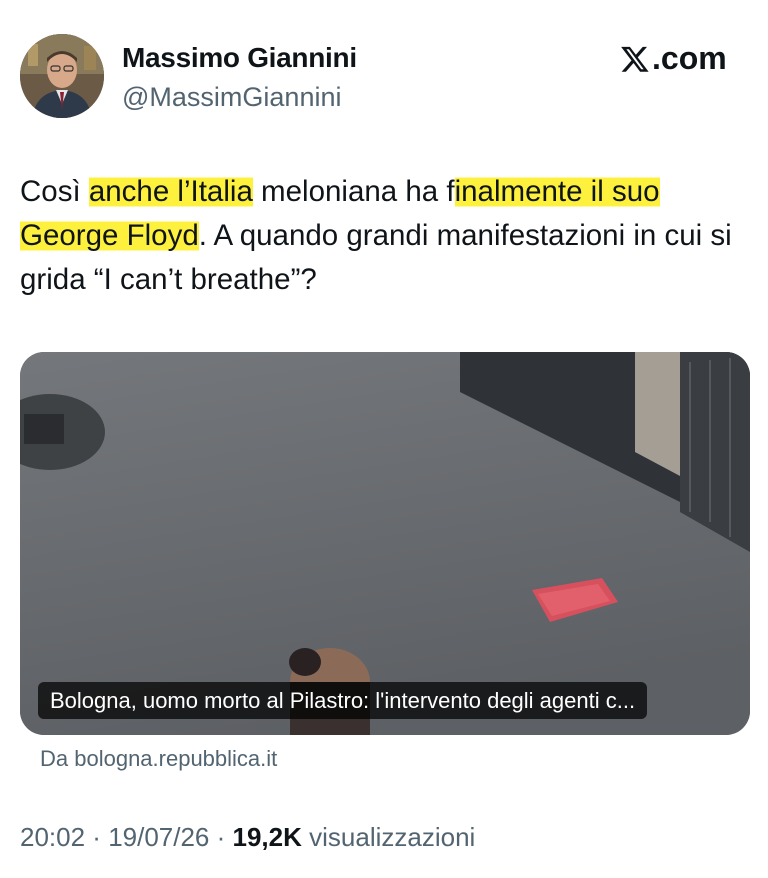 Image resolution: width=768 pixels, height=878 pixels. Describe the element at coordinates (392, 837) in the screenshot. I see `views-label: visualizzazioni` at that location.